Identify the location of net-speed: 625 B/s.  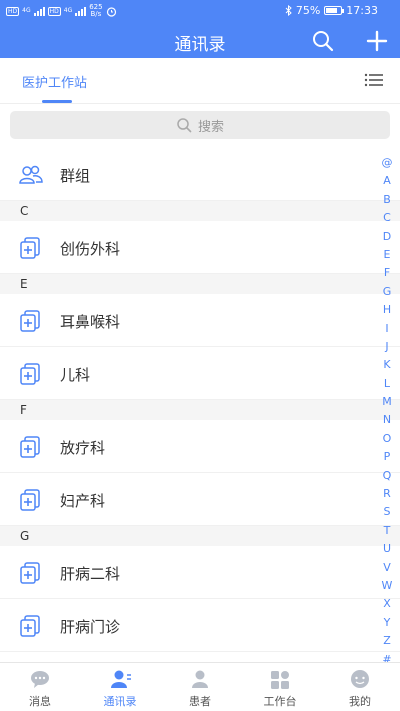
(95, 11).